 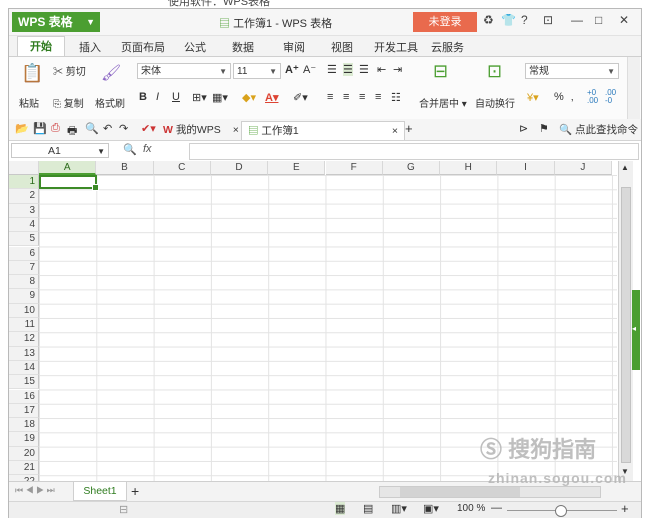 I want to click on sheet-tab-sheet1: Sheet1, so click(x=100, y=491).